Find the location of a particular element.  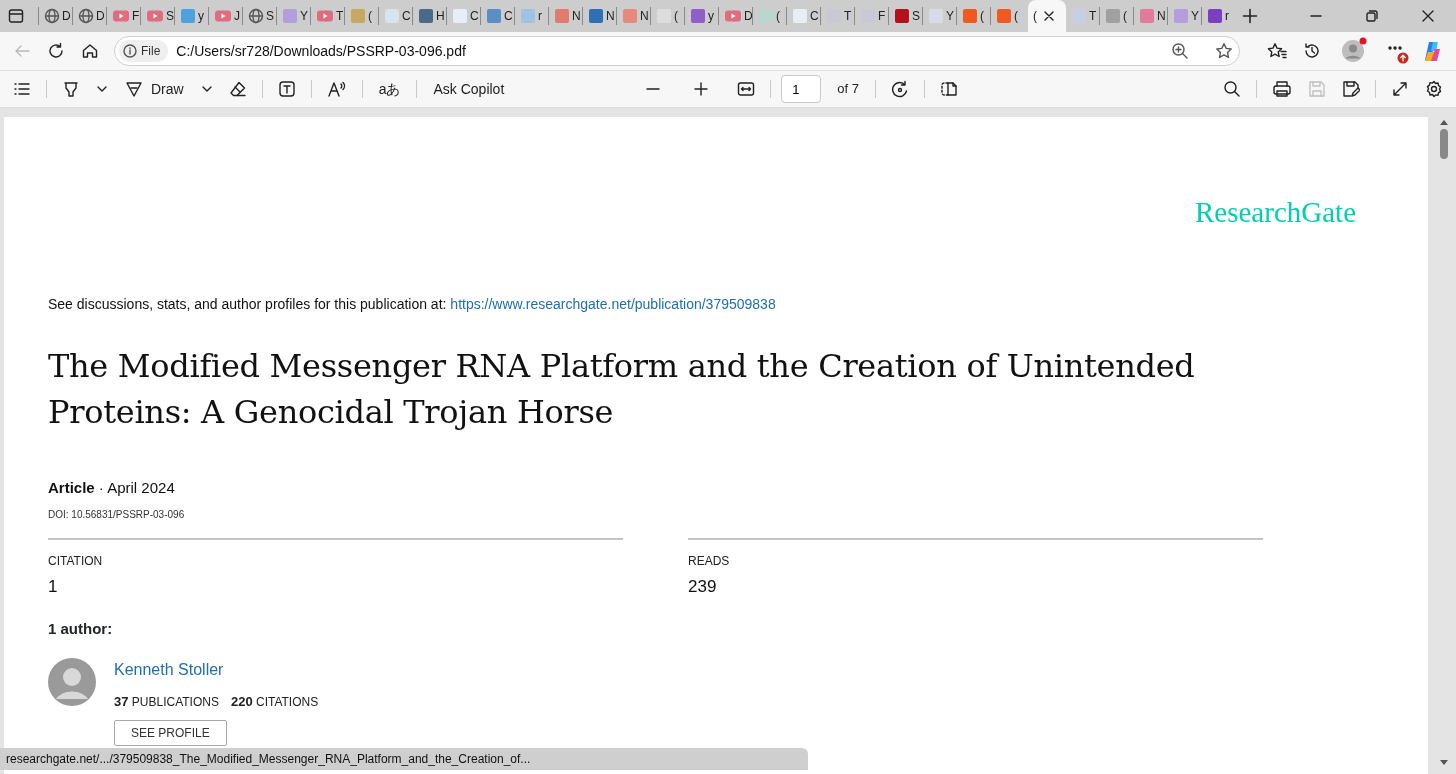

save-as-icon is located at coordinates (1351, 89).